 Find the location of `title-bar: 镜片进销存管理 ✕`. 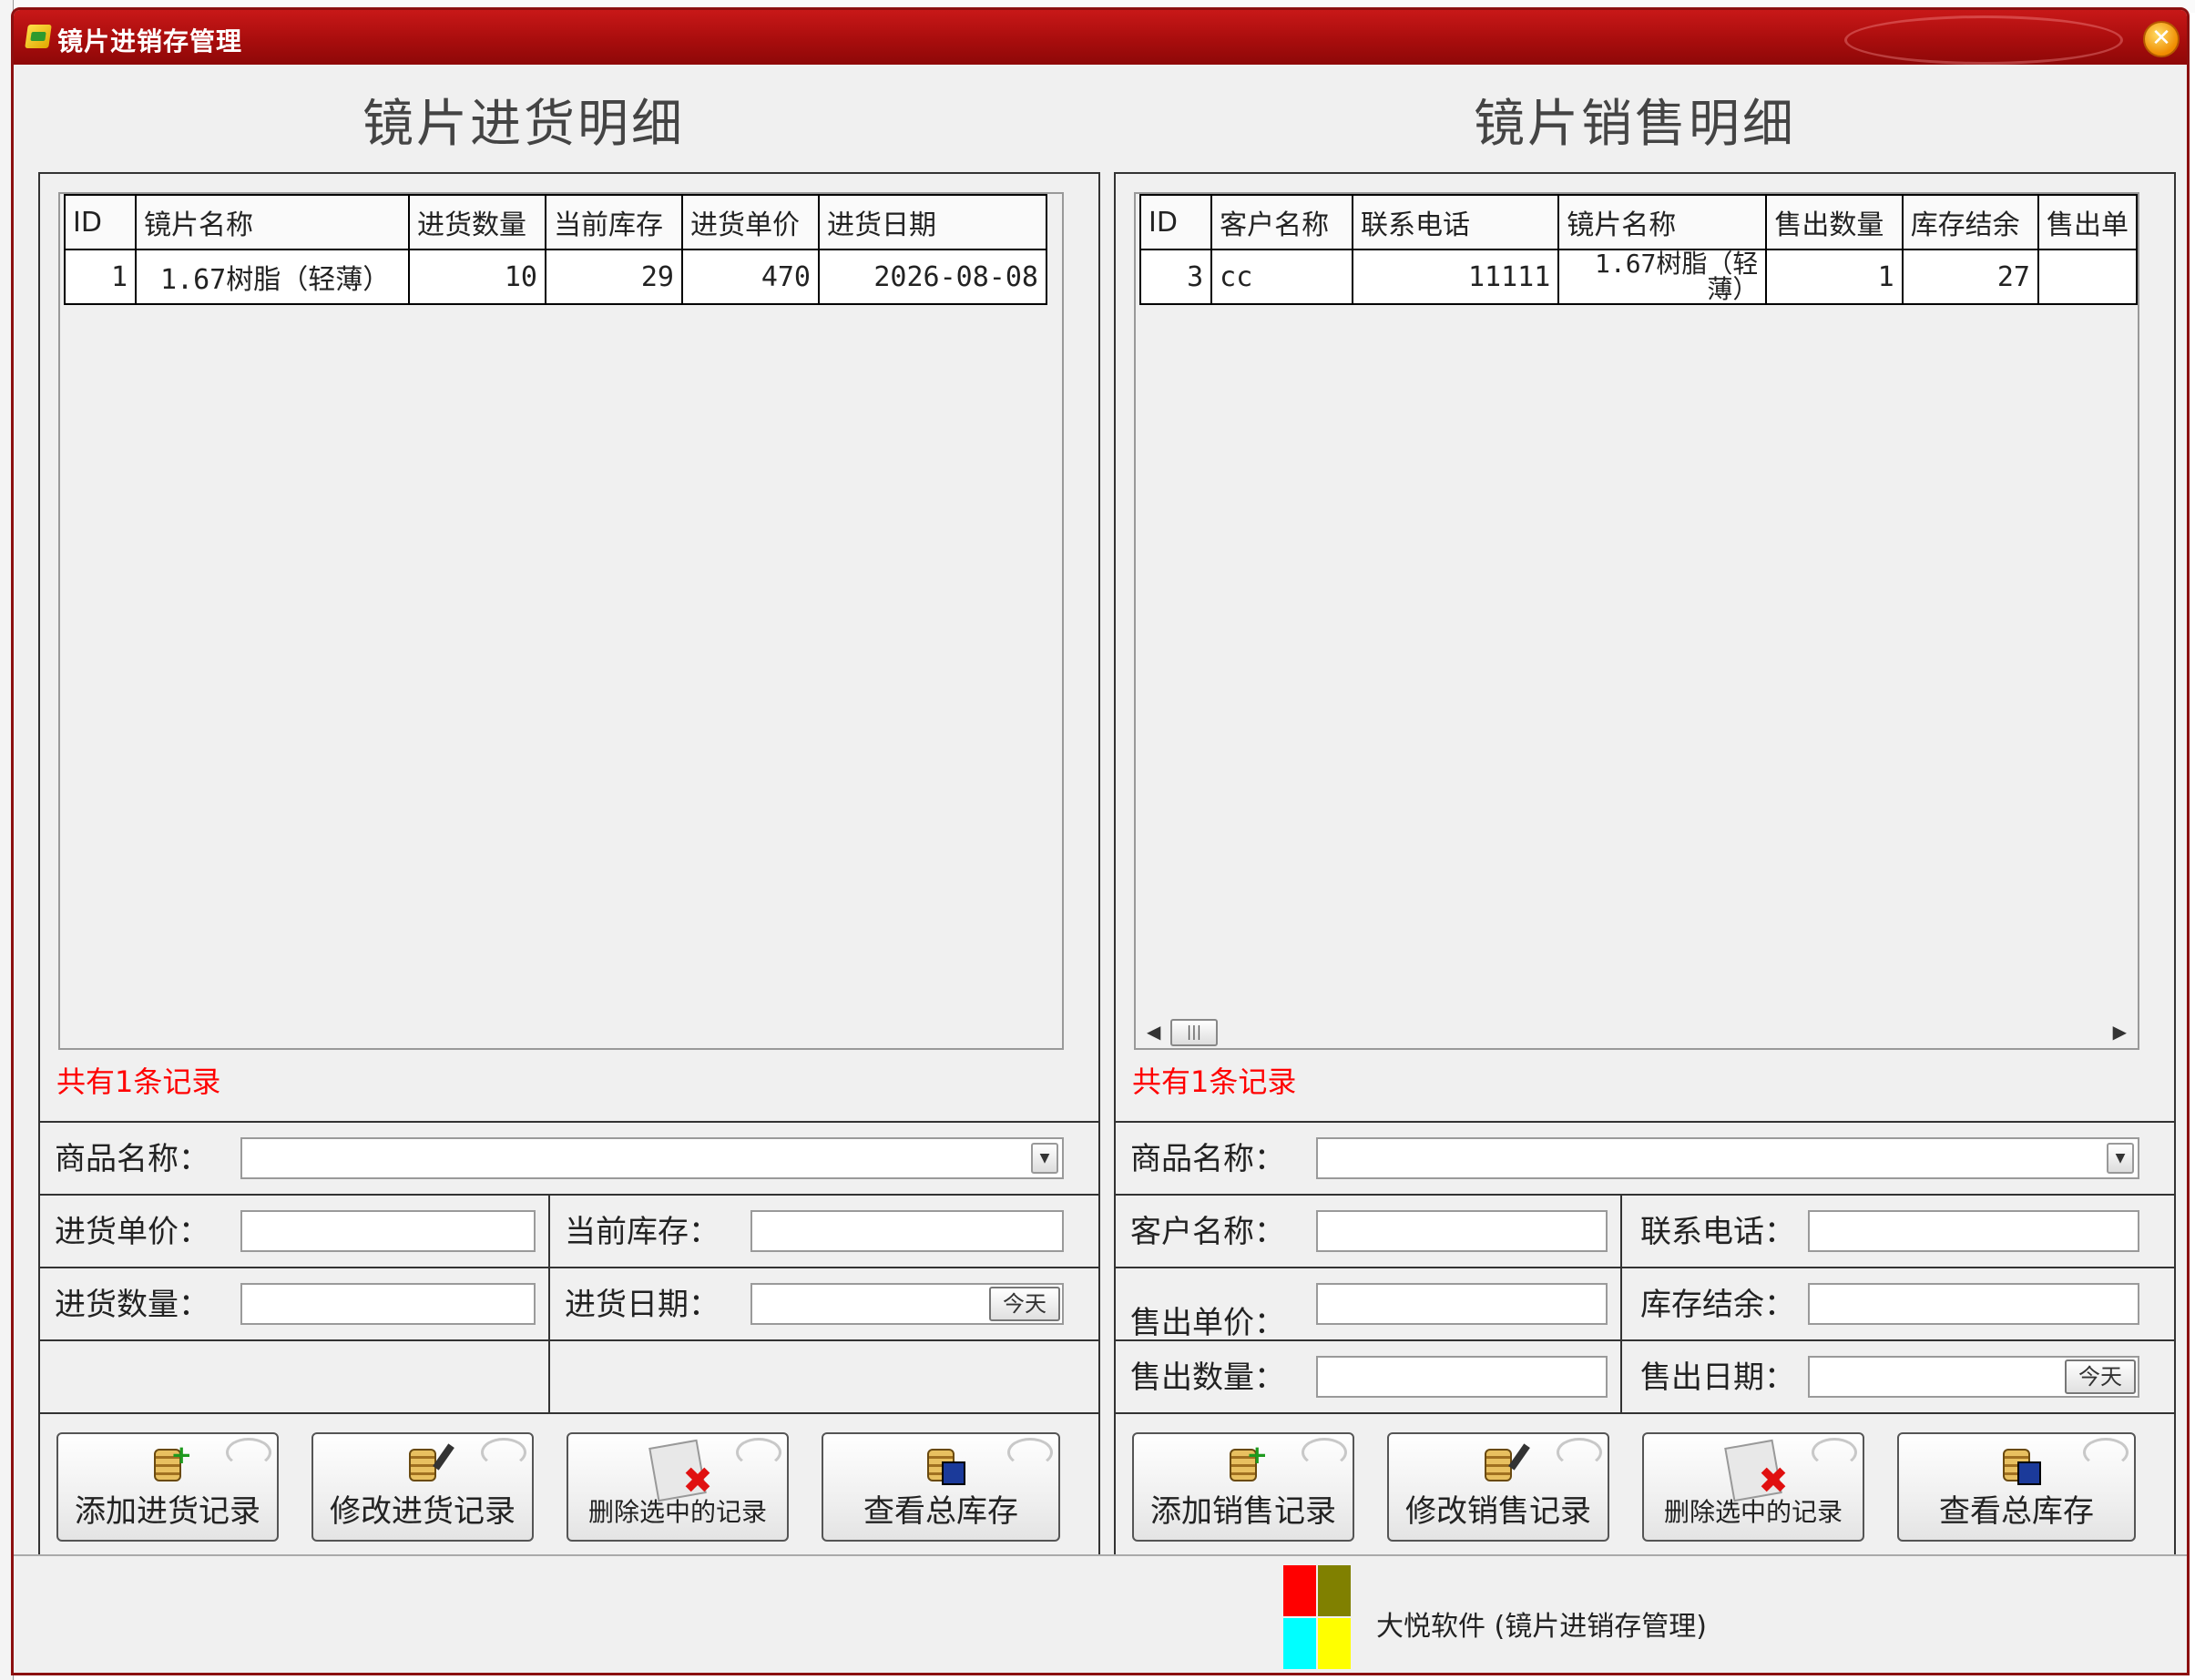

title-bar: 镜片进销存管理 ✕ is located at coordinates (1100, 37).